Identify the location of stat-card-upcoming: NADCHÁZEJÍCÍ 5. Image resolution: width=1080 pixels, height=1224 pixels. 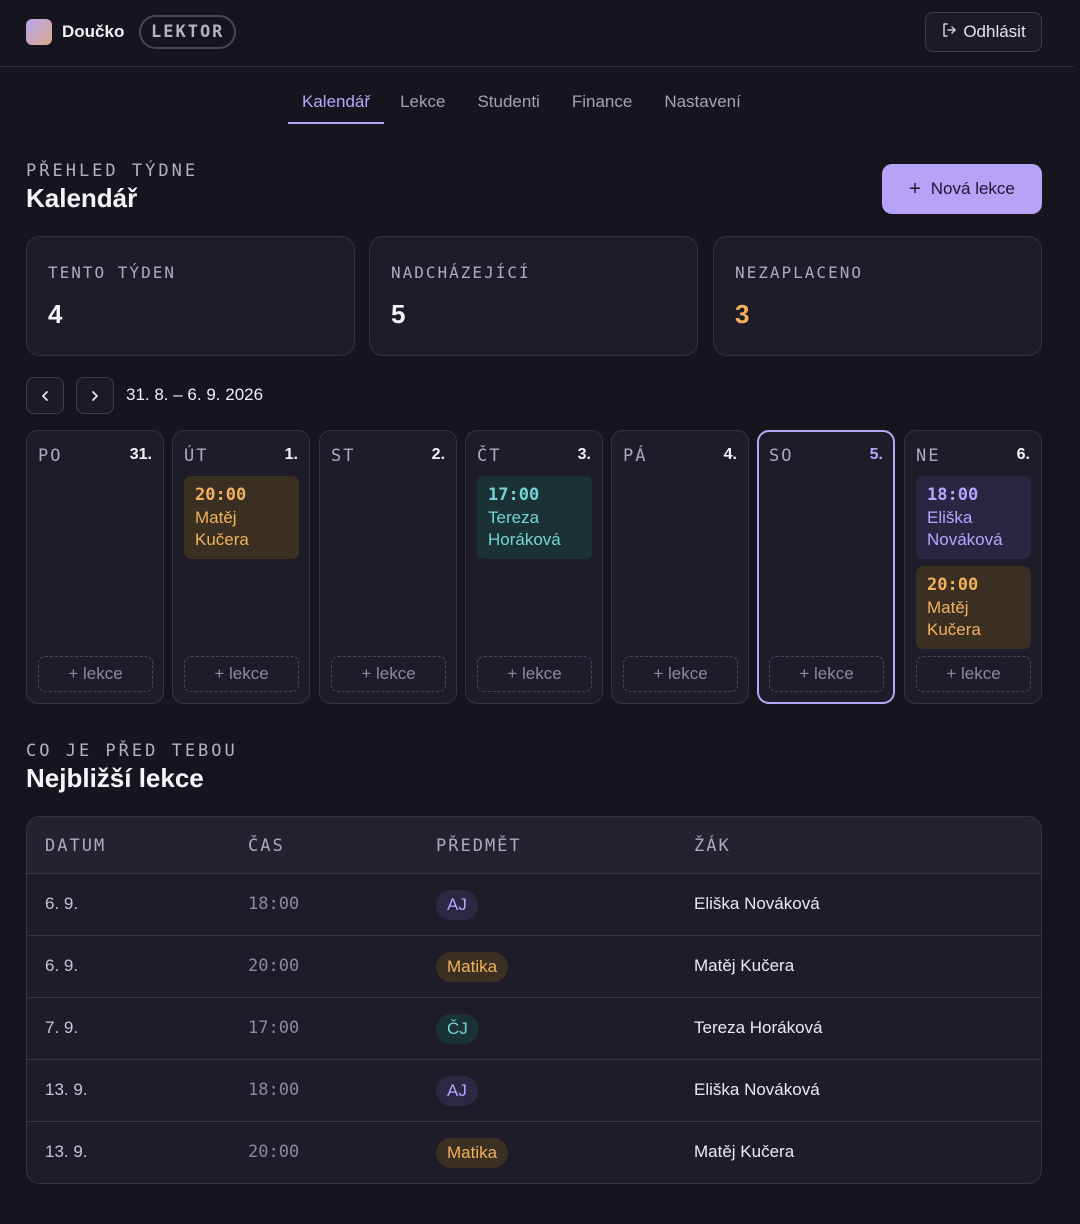
(533, 296).